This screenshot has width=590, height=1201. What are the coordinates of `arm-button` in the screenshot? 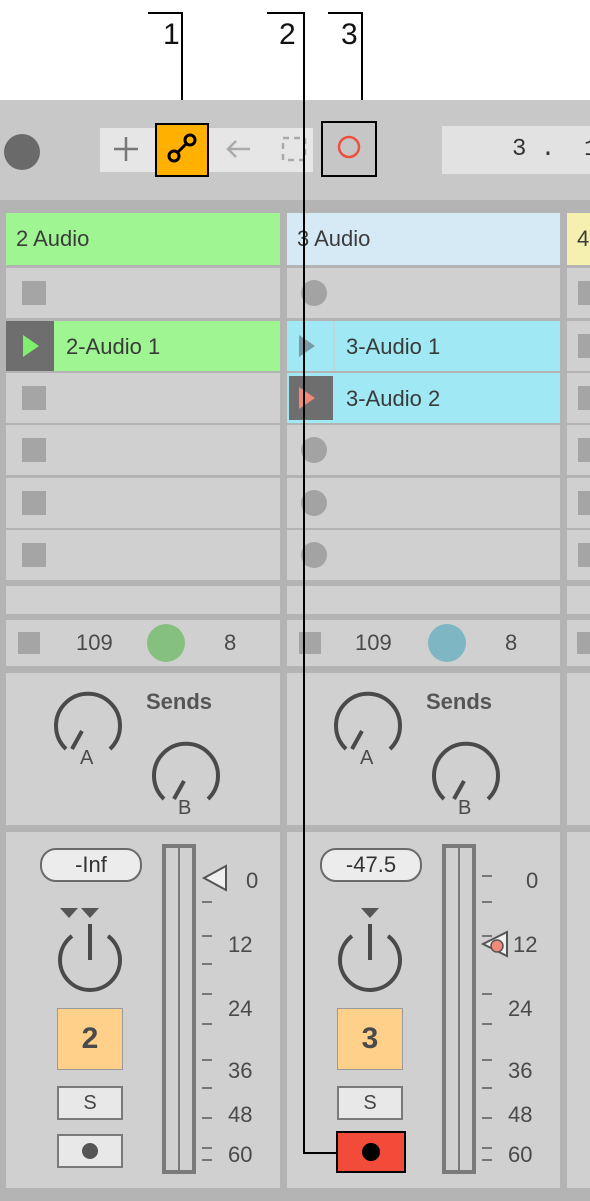 It's located at (90, 1151).